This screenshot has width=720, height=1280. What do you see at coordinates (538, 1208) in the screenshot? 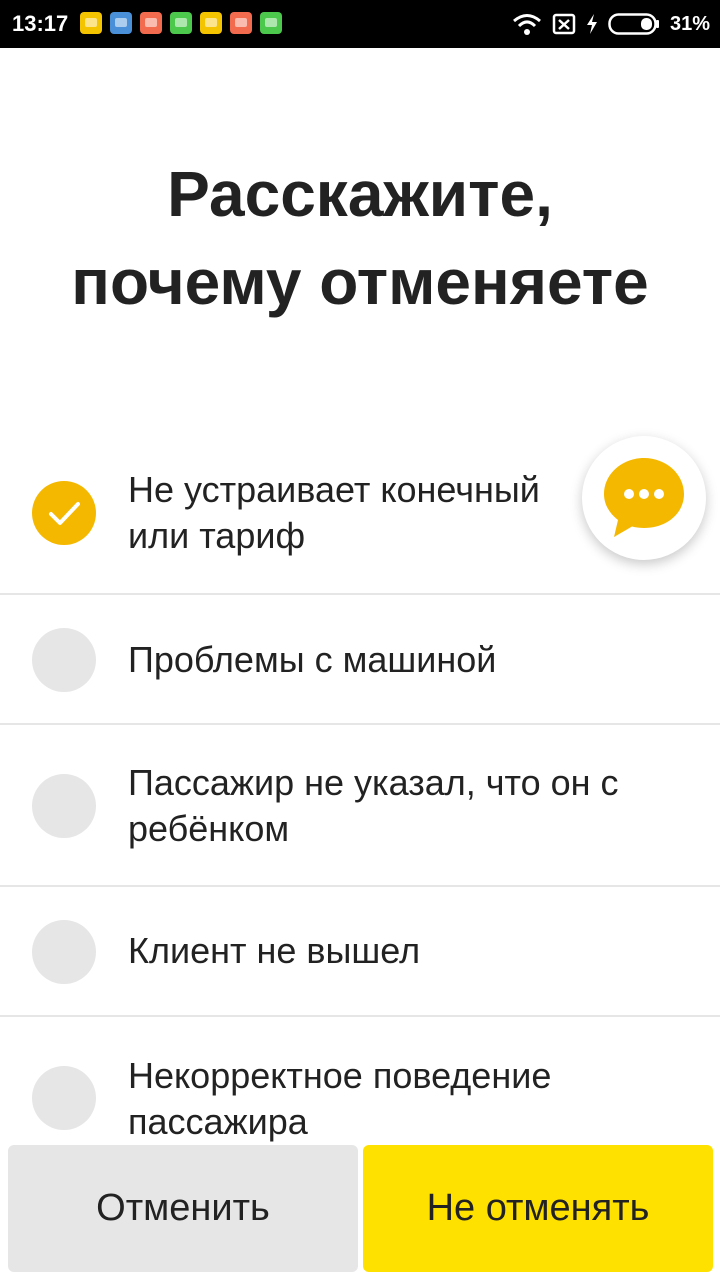
I see `keep-ride-button: Не отменять` at bounding box center [538, 1208].